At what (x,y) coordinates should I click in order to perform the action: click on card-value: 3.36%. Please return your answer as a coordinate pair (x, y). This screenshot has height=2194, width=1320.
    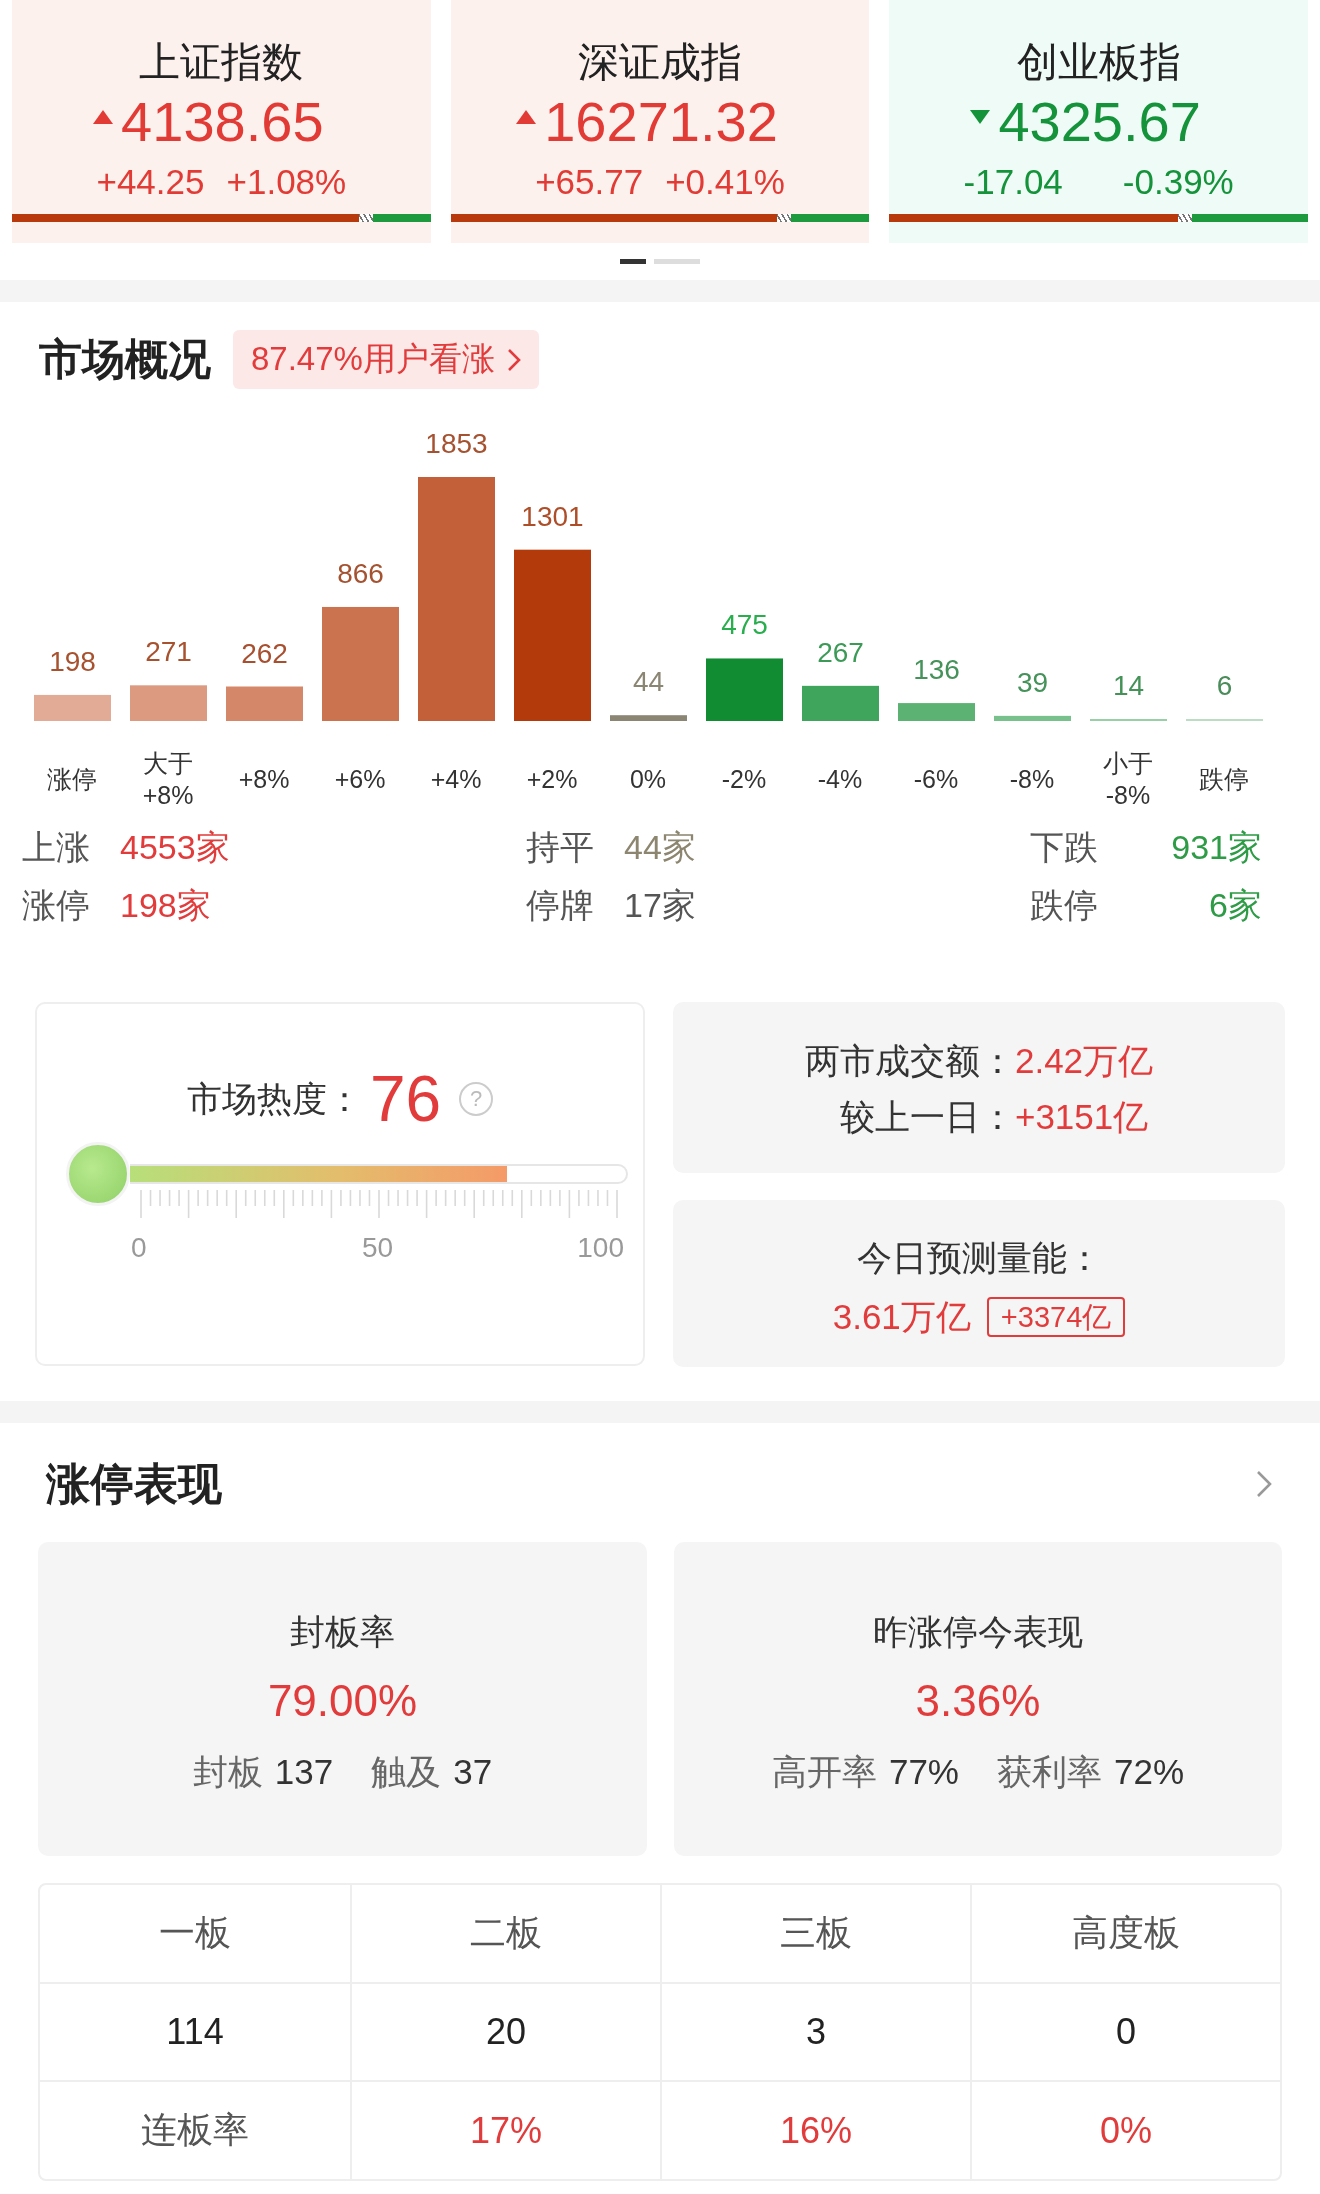
    Looking at the image, I should click on (978, 1701).